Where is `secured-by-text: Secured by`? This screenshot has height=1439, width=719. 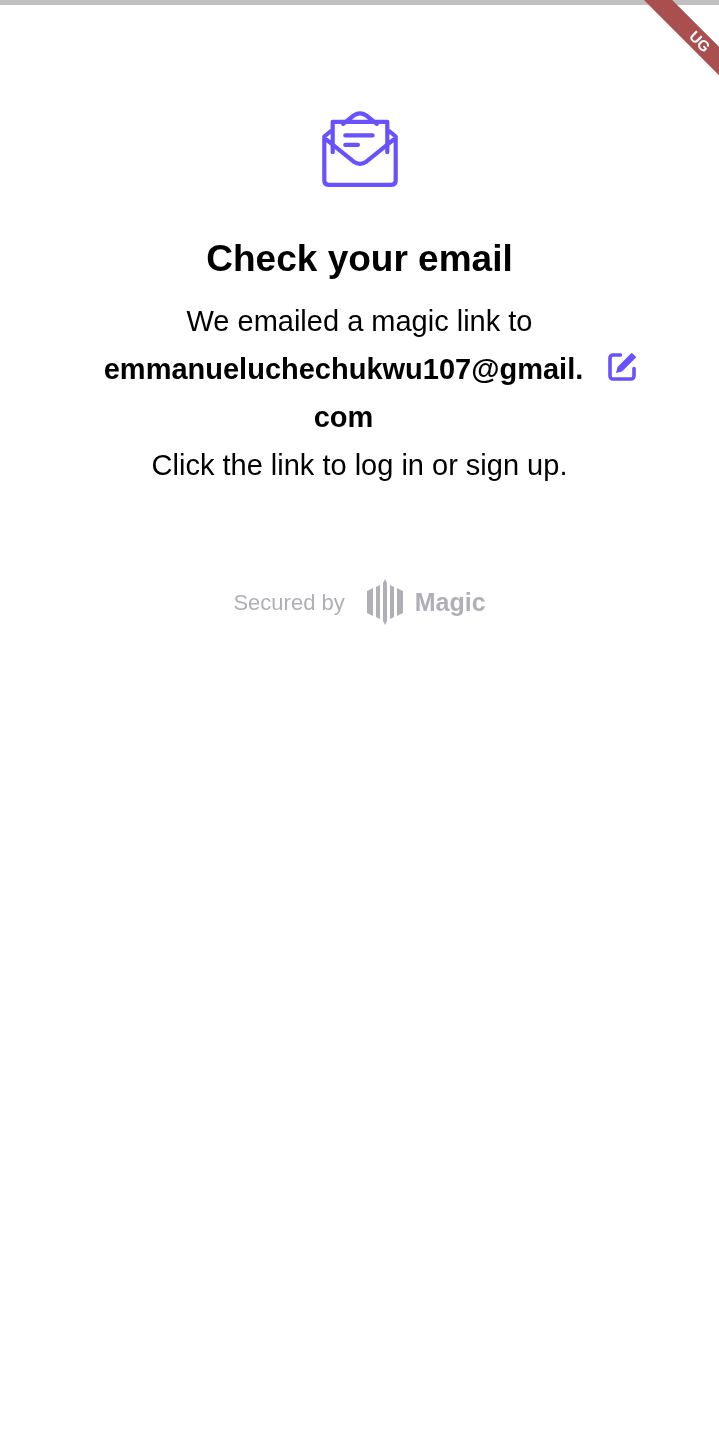 secured-by-text: Secured by is located at coordinates (289, 602).